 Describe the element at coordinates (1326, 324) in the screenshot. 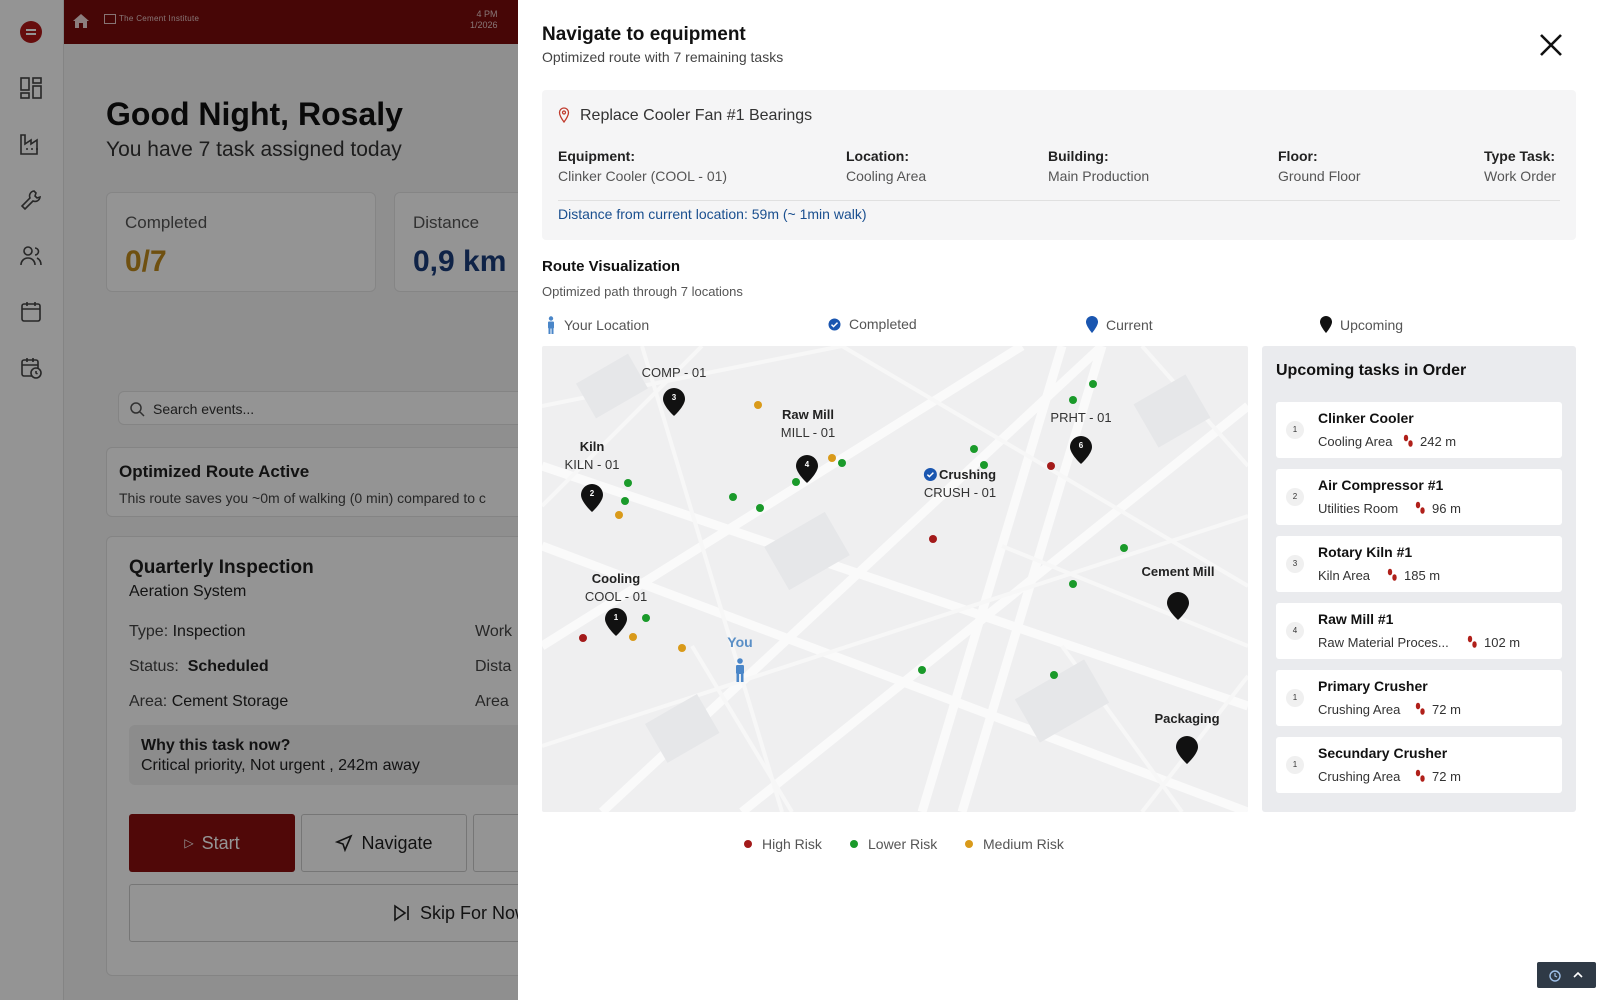

I see `upcoming-marker-icon` at that location.